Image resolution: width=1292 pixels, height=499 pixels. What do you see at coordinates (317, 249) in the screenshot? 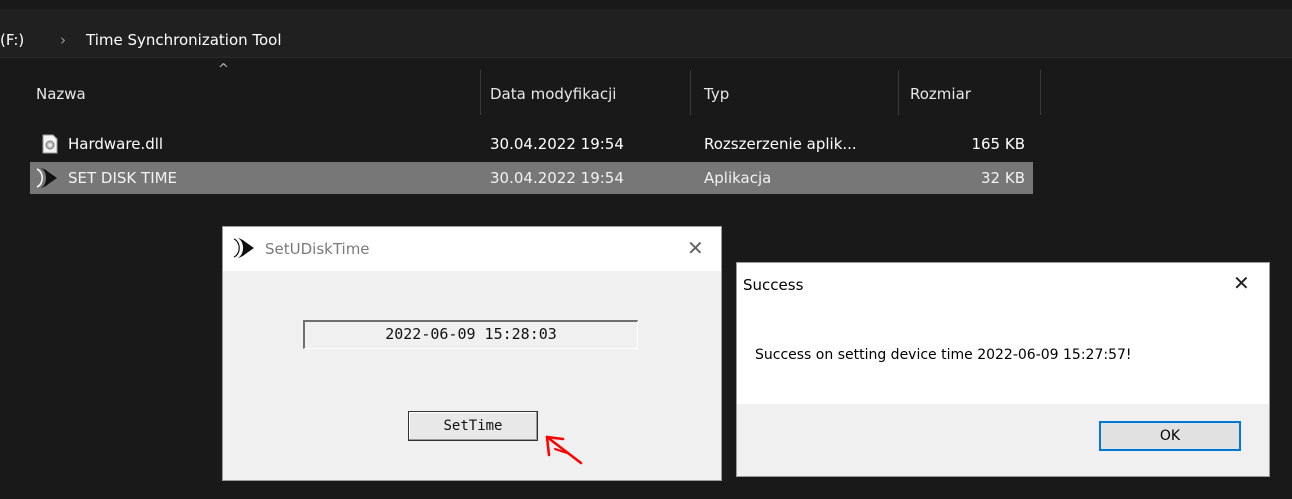
I see `window-title: SetUDiskTime` at bounding box center [317, 249].